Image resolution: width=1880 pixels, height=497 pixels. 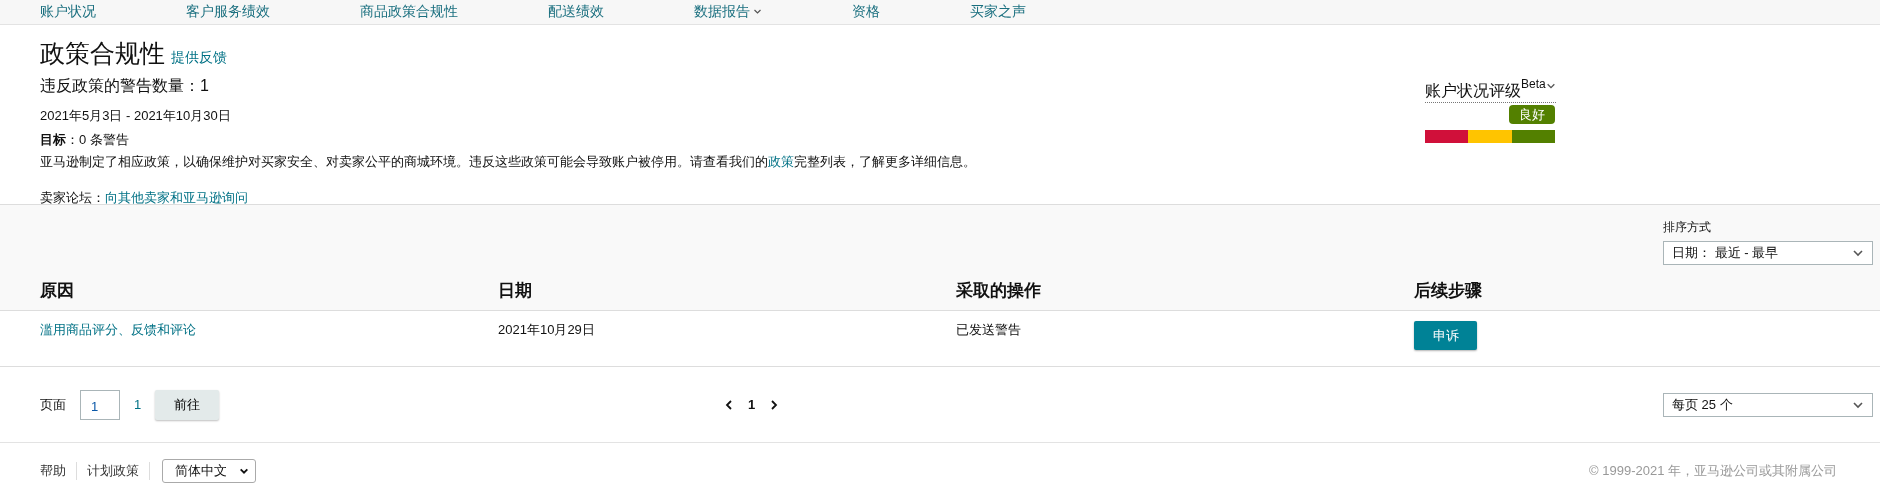 I want to click on next-icon, so click(x=774, y=404).